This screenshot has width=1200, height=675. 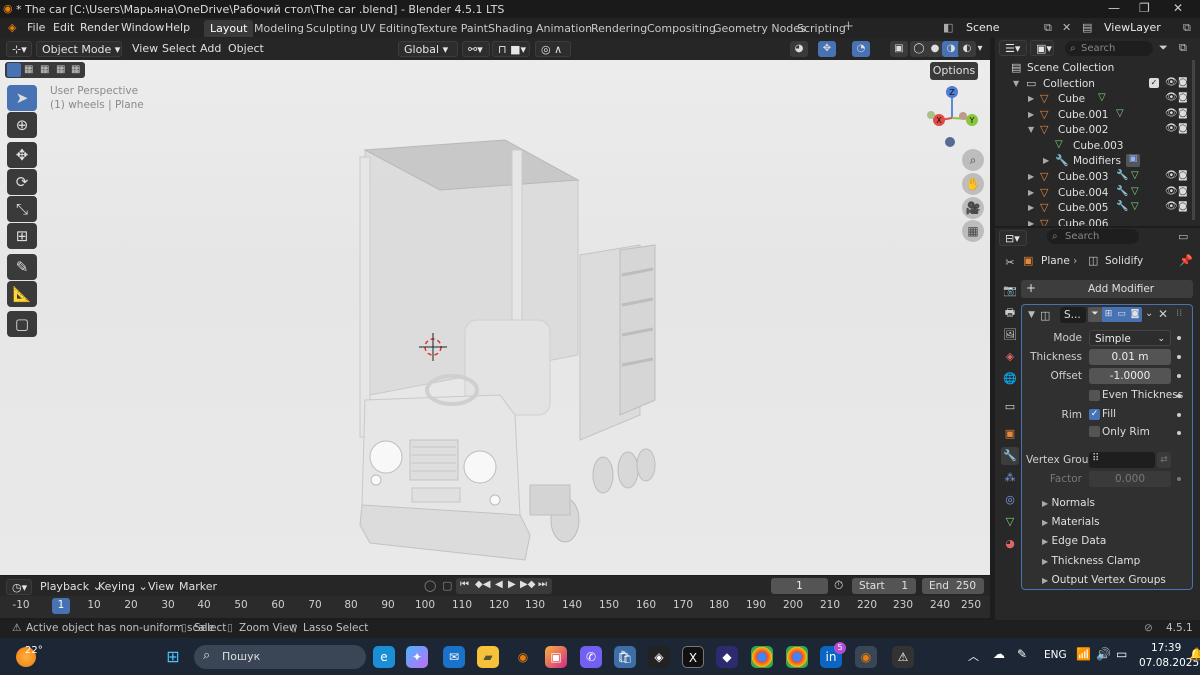 I want to click on copilot-icon: ✦, so click(x=417, y=657).